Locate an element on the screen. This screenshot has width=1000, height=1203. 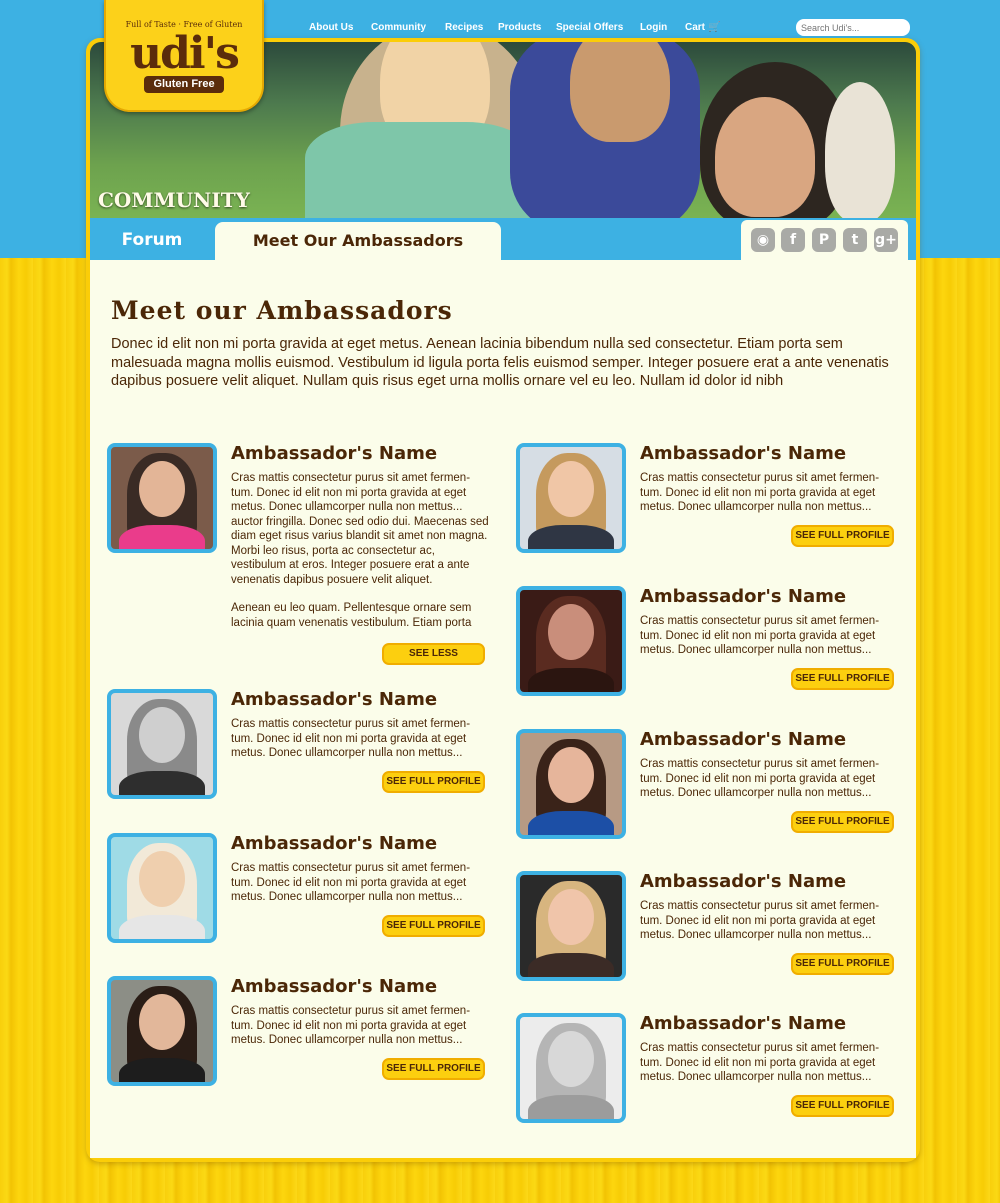
tab-bar: Forum Meet Our Ambassadors ◉ f P t g+ is located at coordinates (503, 239).